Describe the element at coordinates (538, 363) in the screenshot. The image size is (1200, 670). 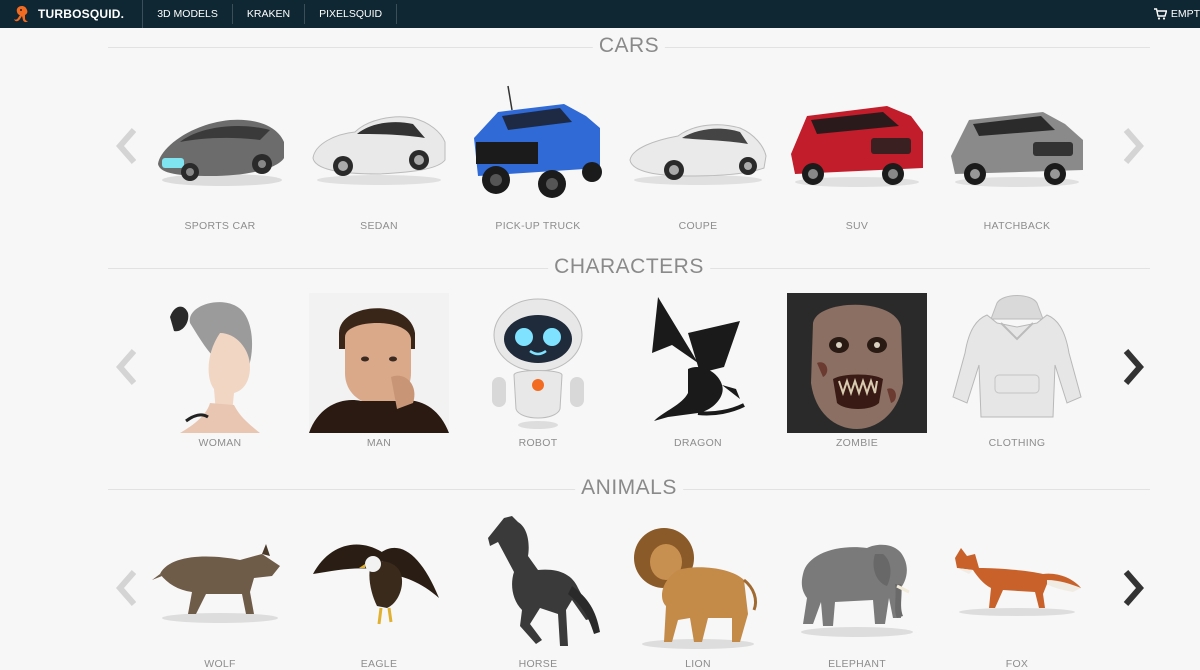
I see `robot-icon` at that location.